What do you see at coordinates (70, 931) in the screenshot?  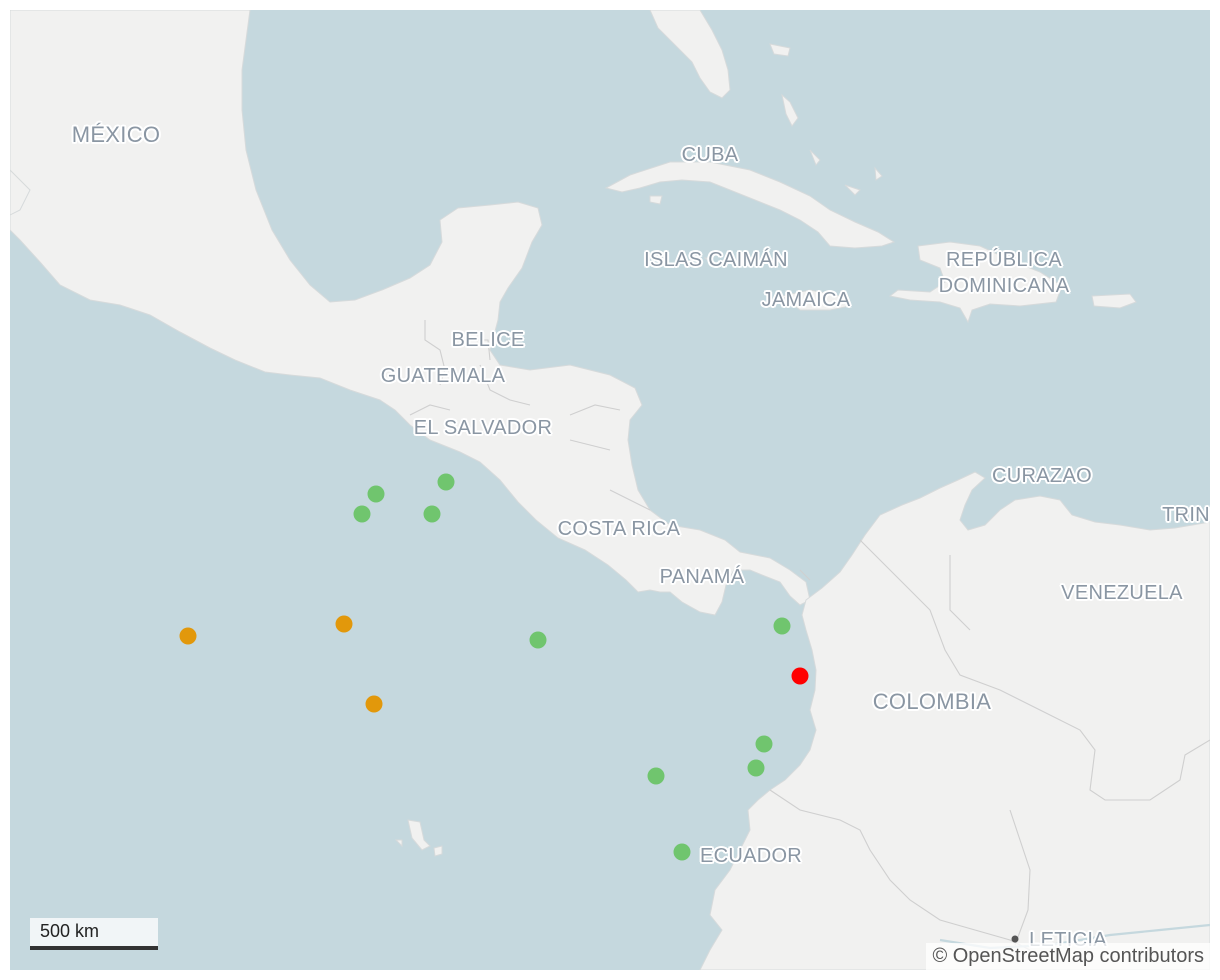 I see `scale-label: 500 km` at bounding box center [70, 931].